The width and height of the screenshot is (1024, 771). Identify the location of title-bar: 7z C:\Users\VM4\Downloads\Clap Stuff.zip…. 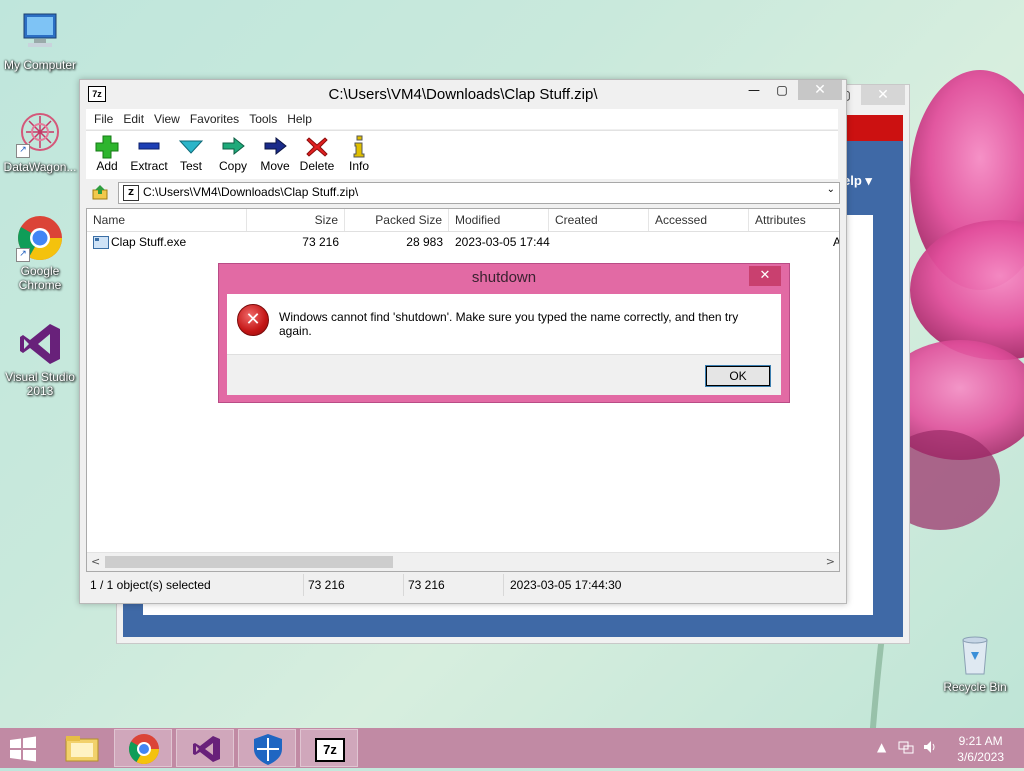
(463, 94).